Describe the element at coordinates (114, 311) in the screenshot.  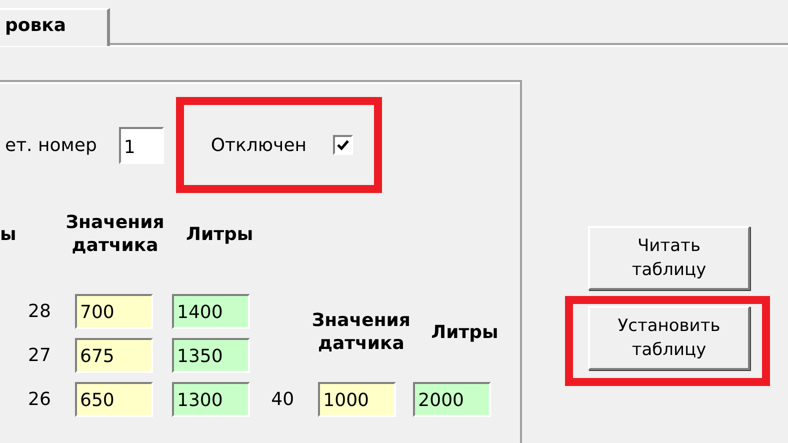
I see `sensor-value-field: 700` at that location.